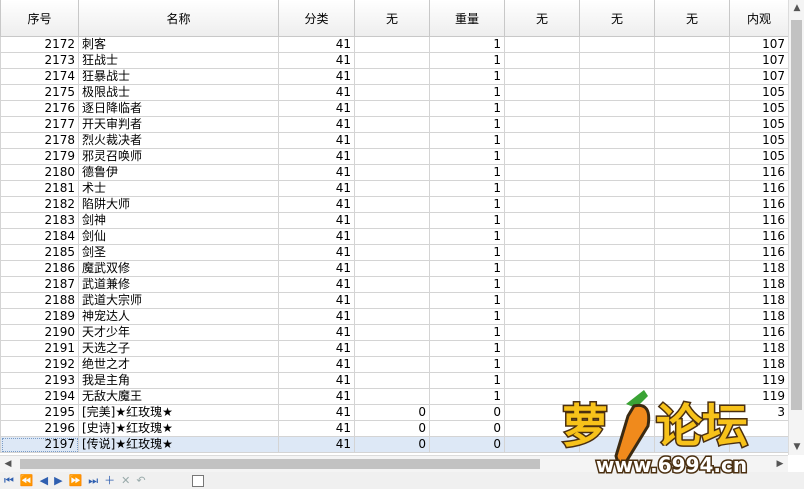  What do you see at coordinates (58, 480) in the screenshot?
I see `next-record-icon: ▶` at bounding box center [58, 480].